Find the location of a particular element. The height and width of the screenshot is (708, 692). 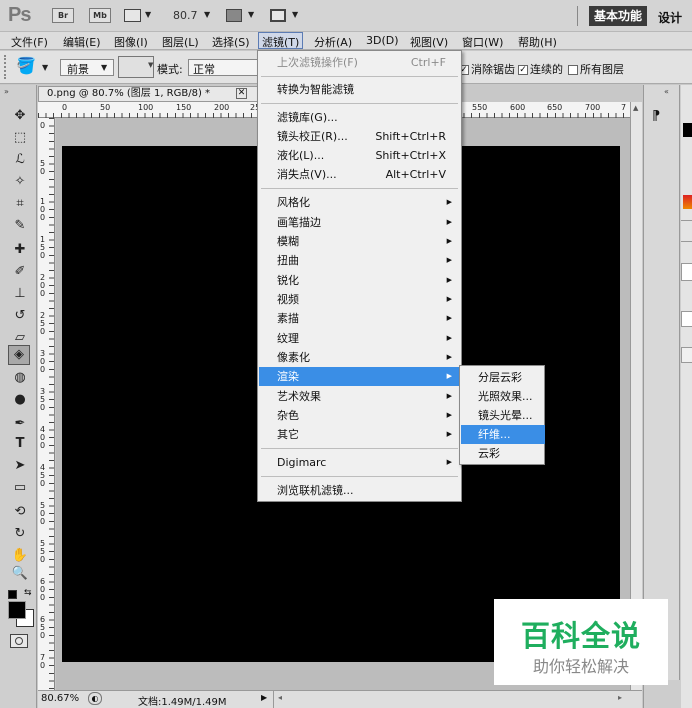

submenu-item-difference-clouds: 分层云彩 is located at coordinates (503, 377).